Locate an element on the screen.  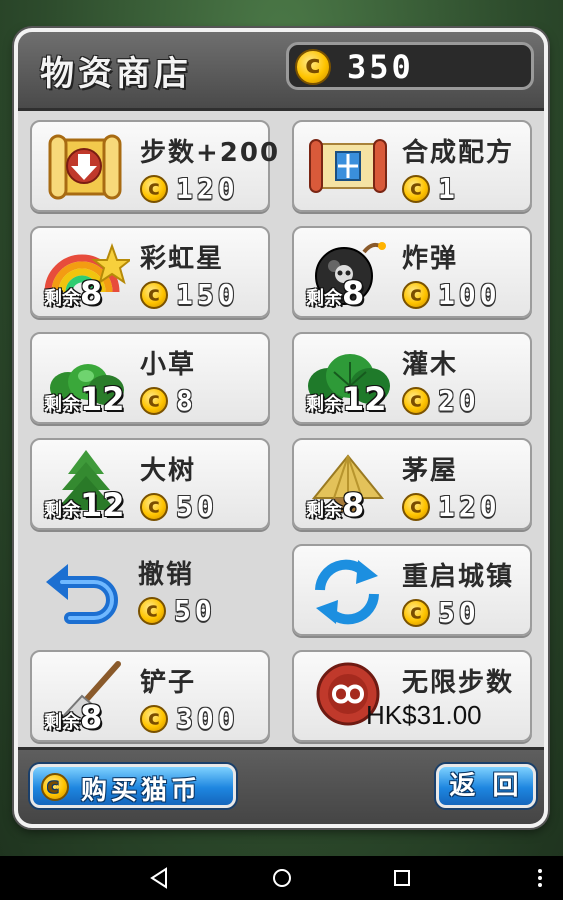
item-card-undo: 撤销 50 is located at coordinates (150, 590).